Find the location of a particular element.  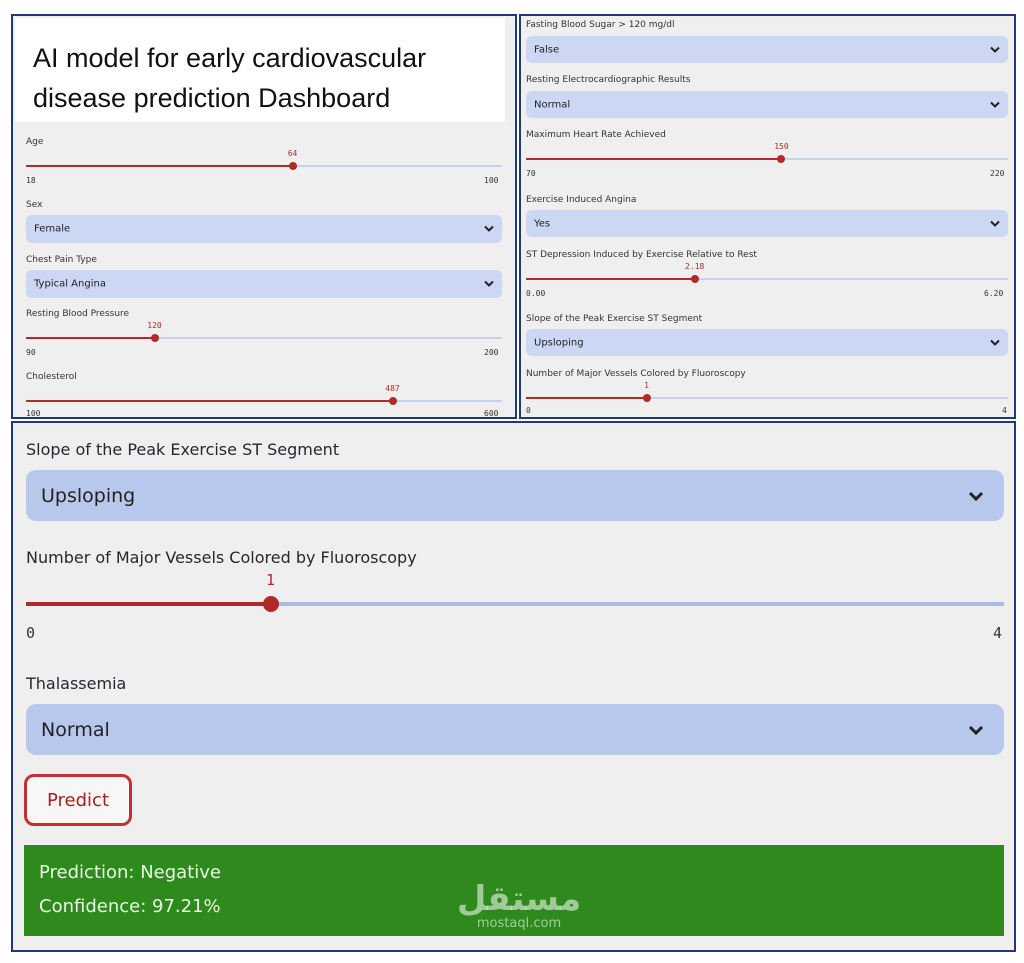

age-slider-fill is located at coordinates (159, 166).